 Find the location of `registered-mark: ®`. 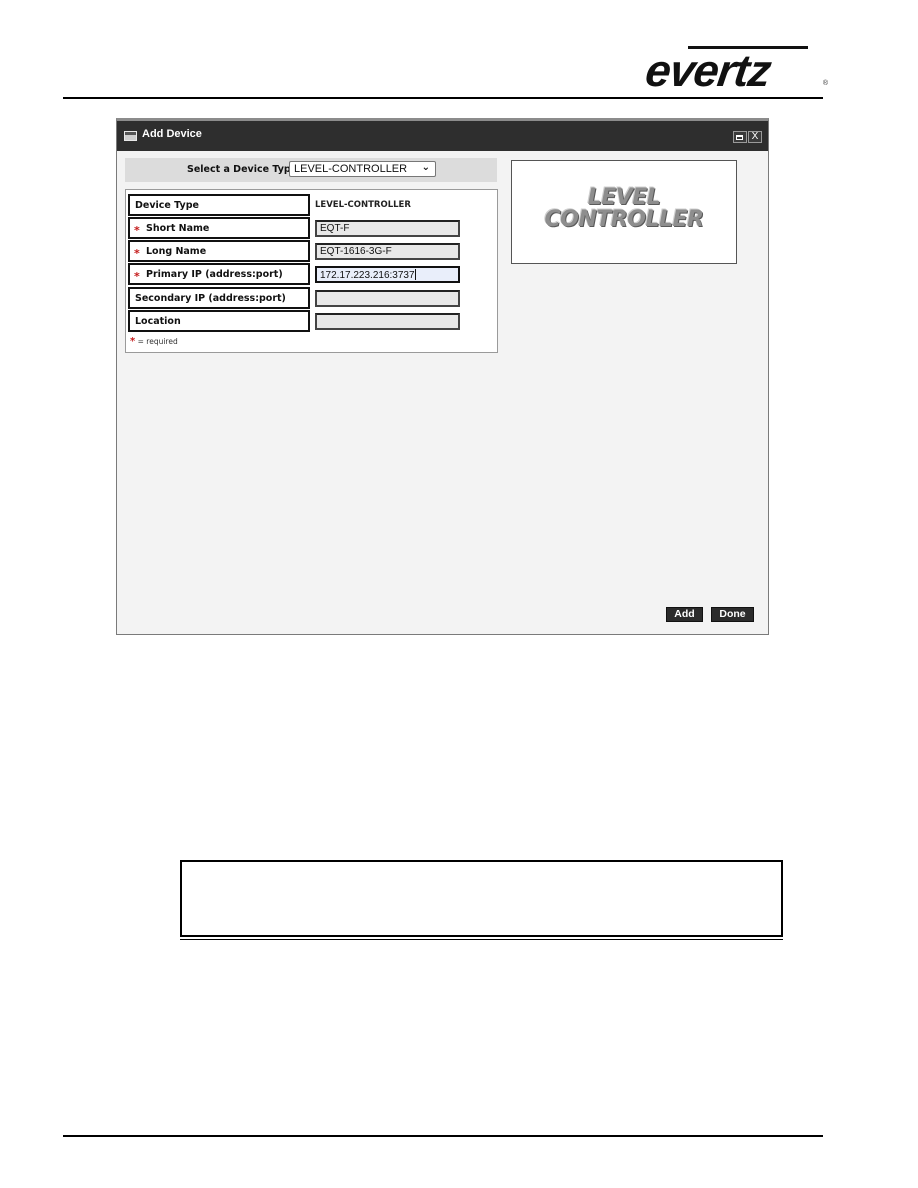

registered-mark: ® is located at coordinates (825, 83).